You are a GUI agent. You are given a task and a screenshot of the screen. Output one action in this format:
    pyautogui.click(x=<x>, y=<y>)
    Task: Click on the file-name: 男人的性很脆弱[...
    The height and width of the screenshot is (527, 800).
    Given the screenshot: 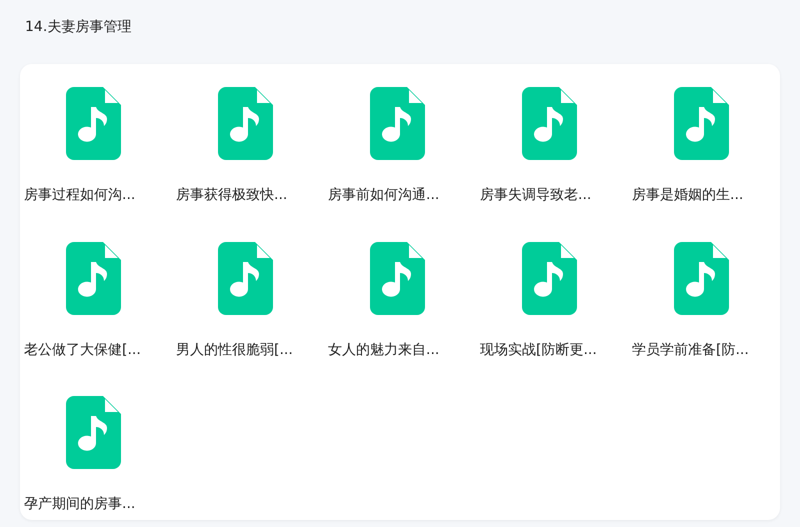 What is the action you would take?
    pyautogui.click(x=232, y=349)
    